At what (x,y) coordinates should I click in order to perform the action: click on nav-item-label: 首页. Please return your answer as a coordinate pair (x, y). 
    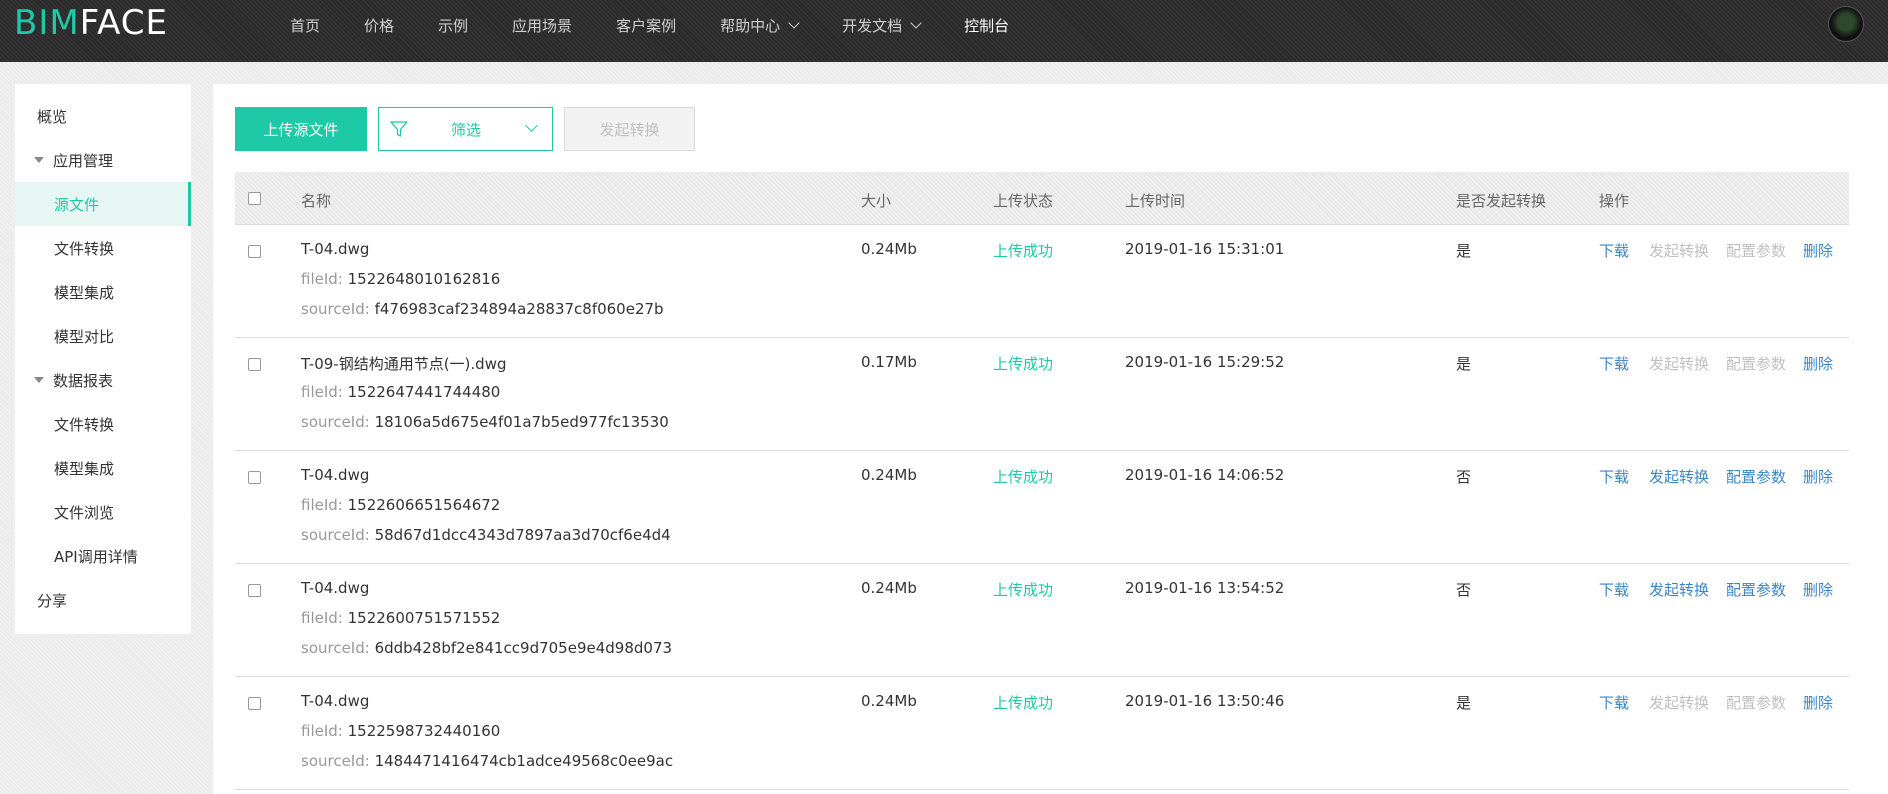
    Looking at the image, I should click on (305, 25).